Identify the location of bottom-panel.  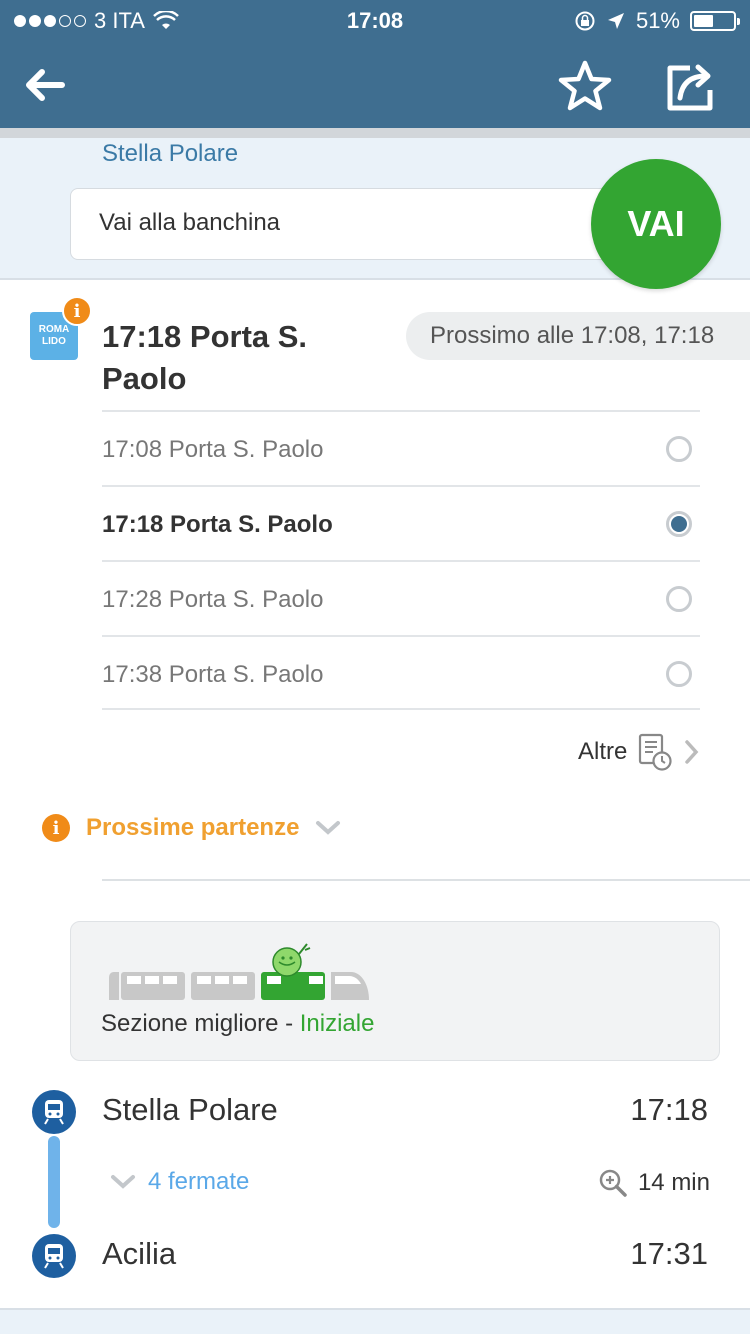
(375, 1321).